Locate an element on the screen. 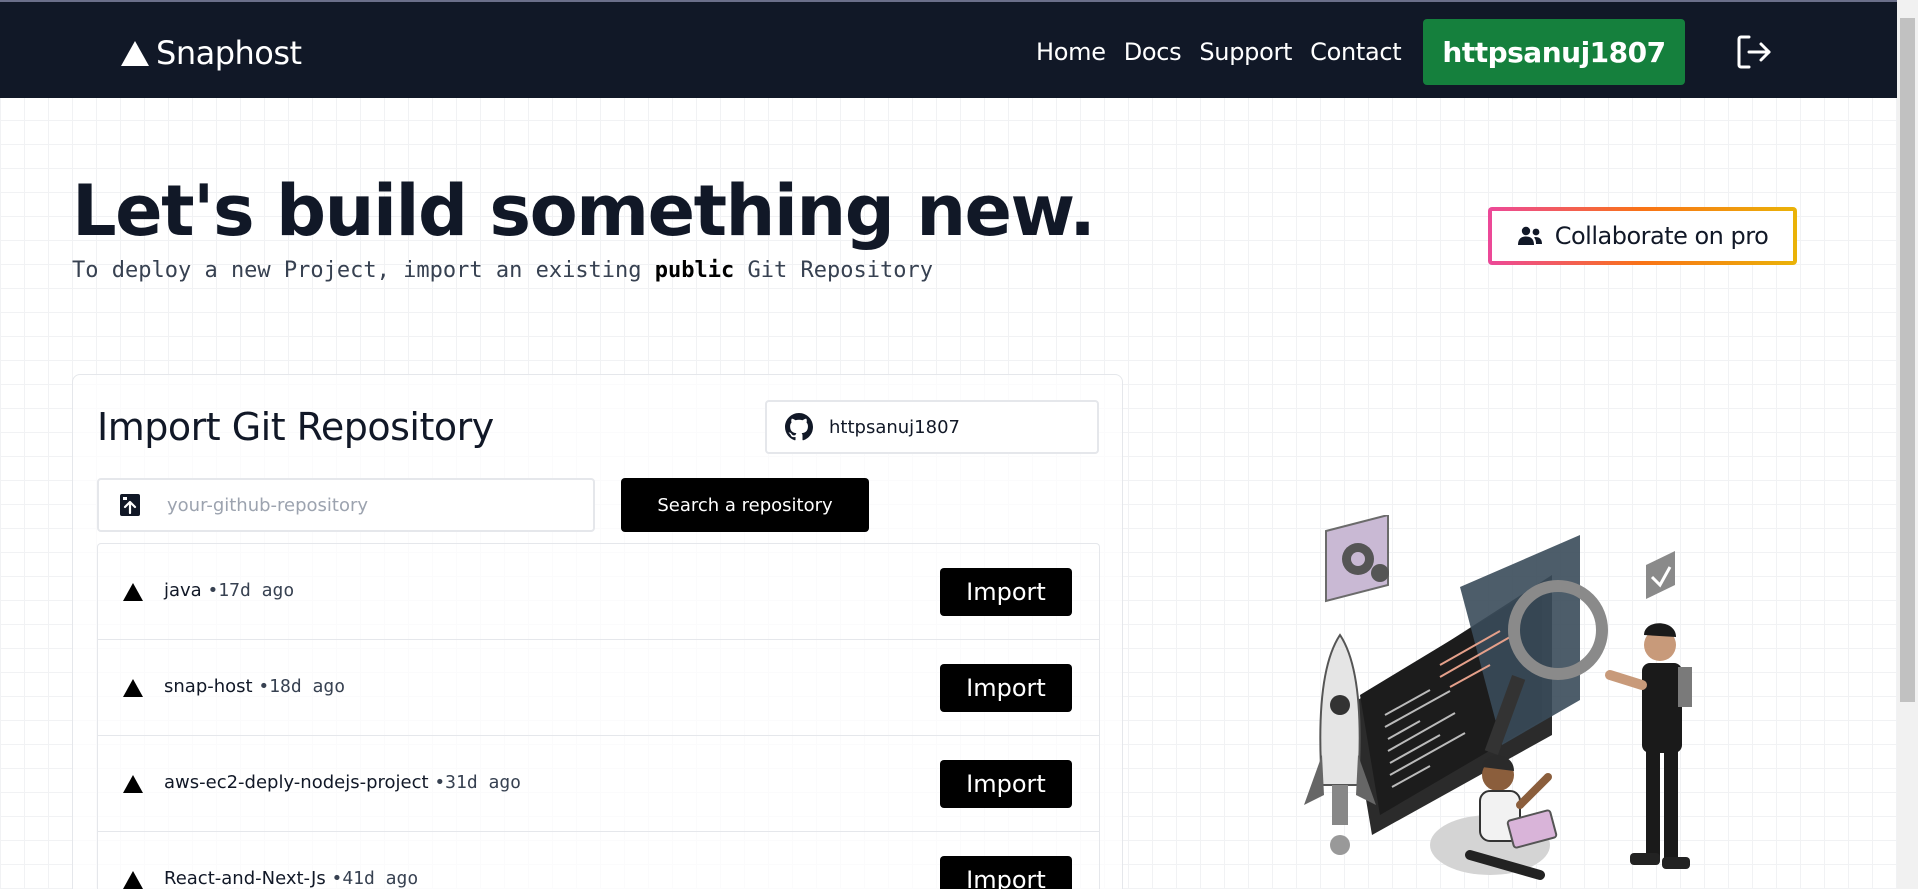 The image size is (1918, 889). repository-row: snap-host •18d ago Import is located at coordinates (598, 688).